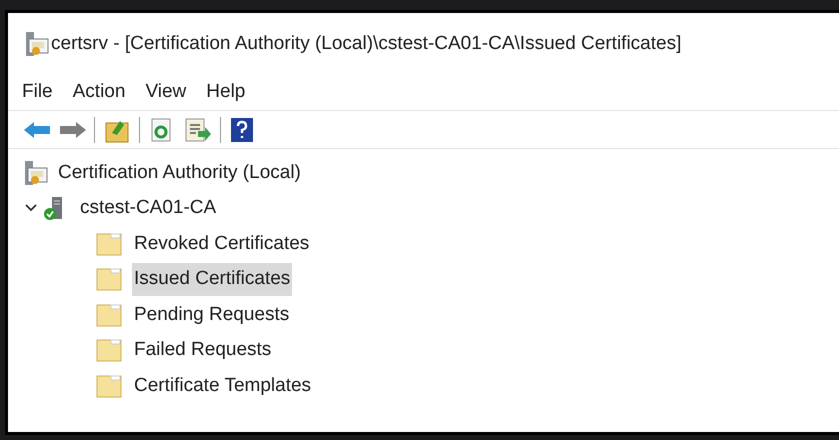 This screenshot has width=839, height=440. Describe the element at coordinates (203, 350) in the screenshot. I see `tree-item: Failed Requests` at that location.